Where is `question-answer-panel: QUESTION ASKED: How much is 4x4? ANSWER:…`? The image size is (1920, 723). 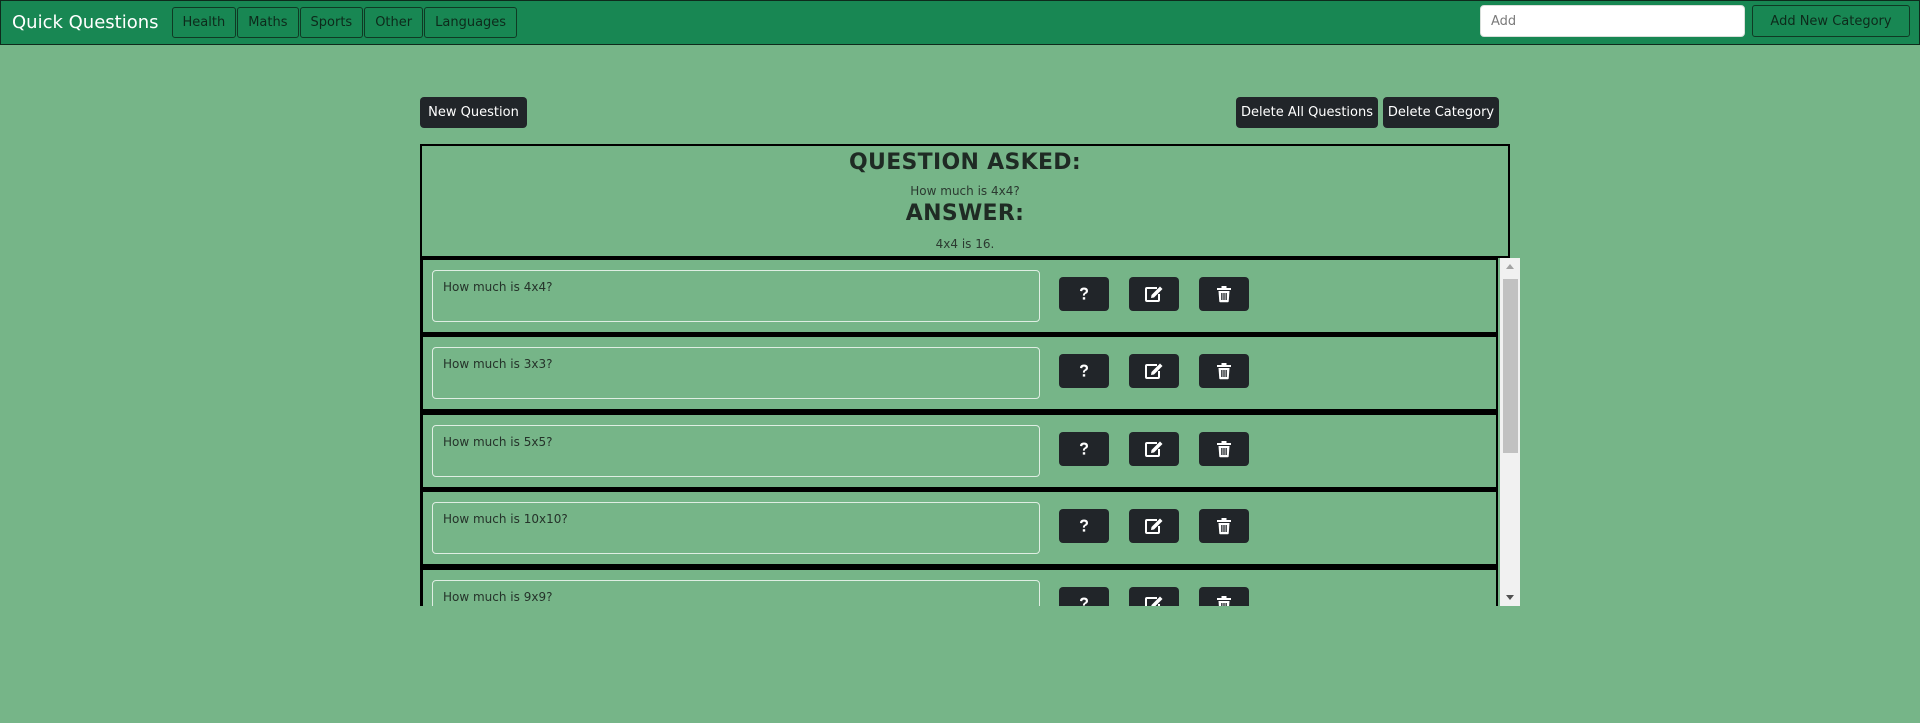 question-answer-panel: QUESTION ASKED: How much is 4x4? ANSWER:… is located at coordinates (965, 201).